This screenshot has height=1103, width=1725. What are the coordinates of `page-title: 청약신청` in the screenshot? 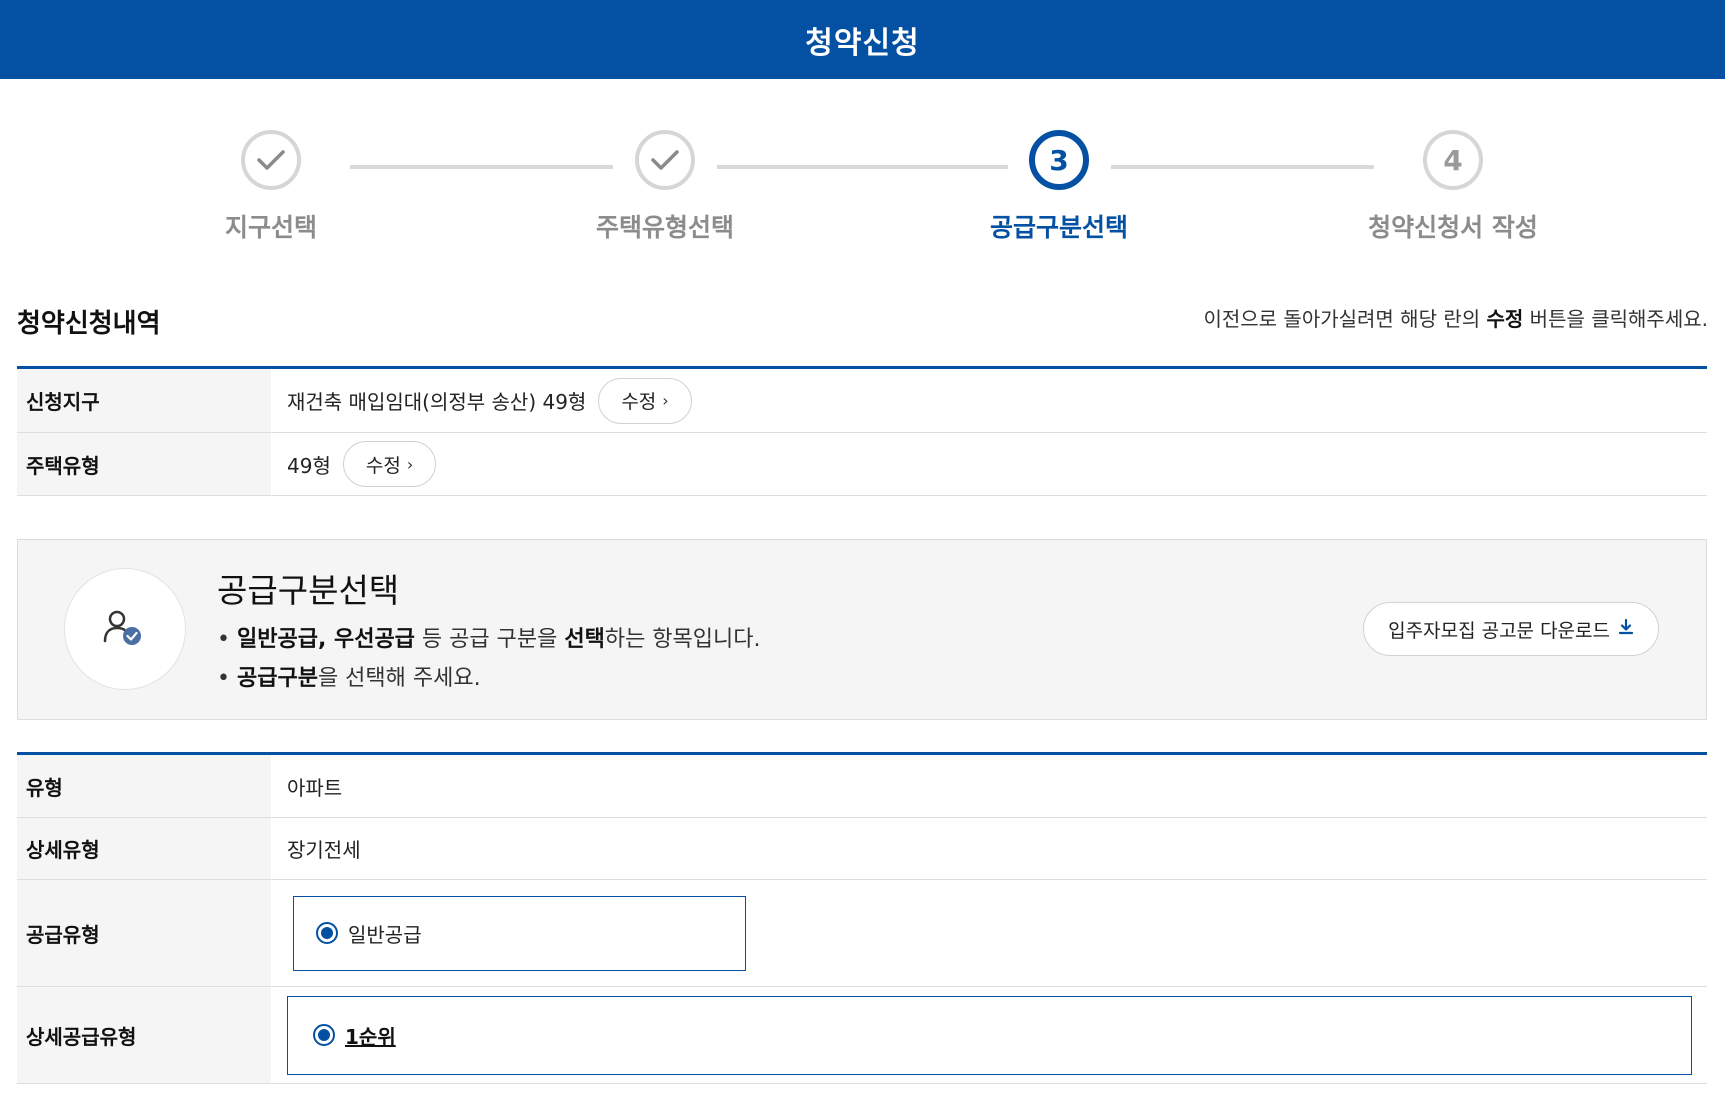 It's located at (862, 43).